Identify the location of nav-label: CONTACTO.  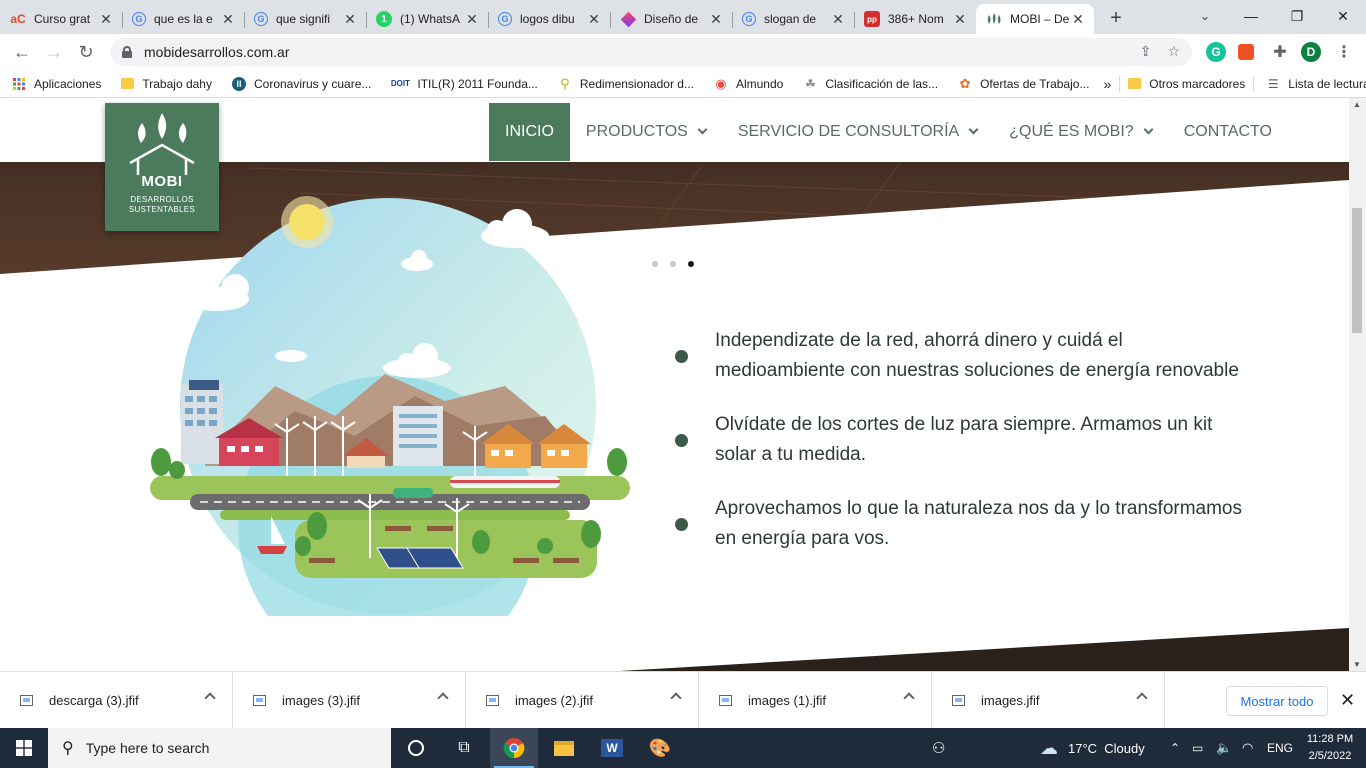
(1227, 131).